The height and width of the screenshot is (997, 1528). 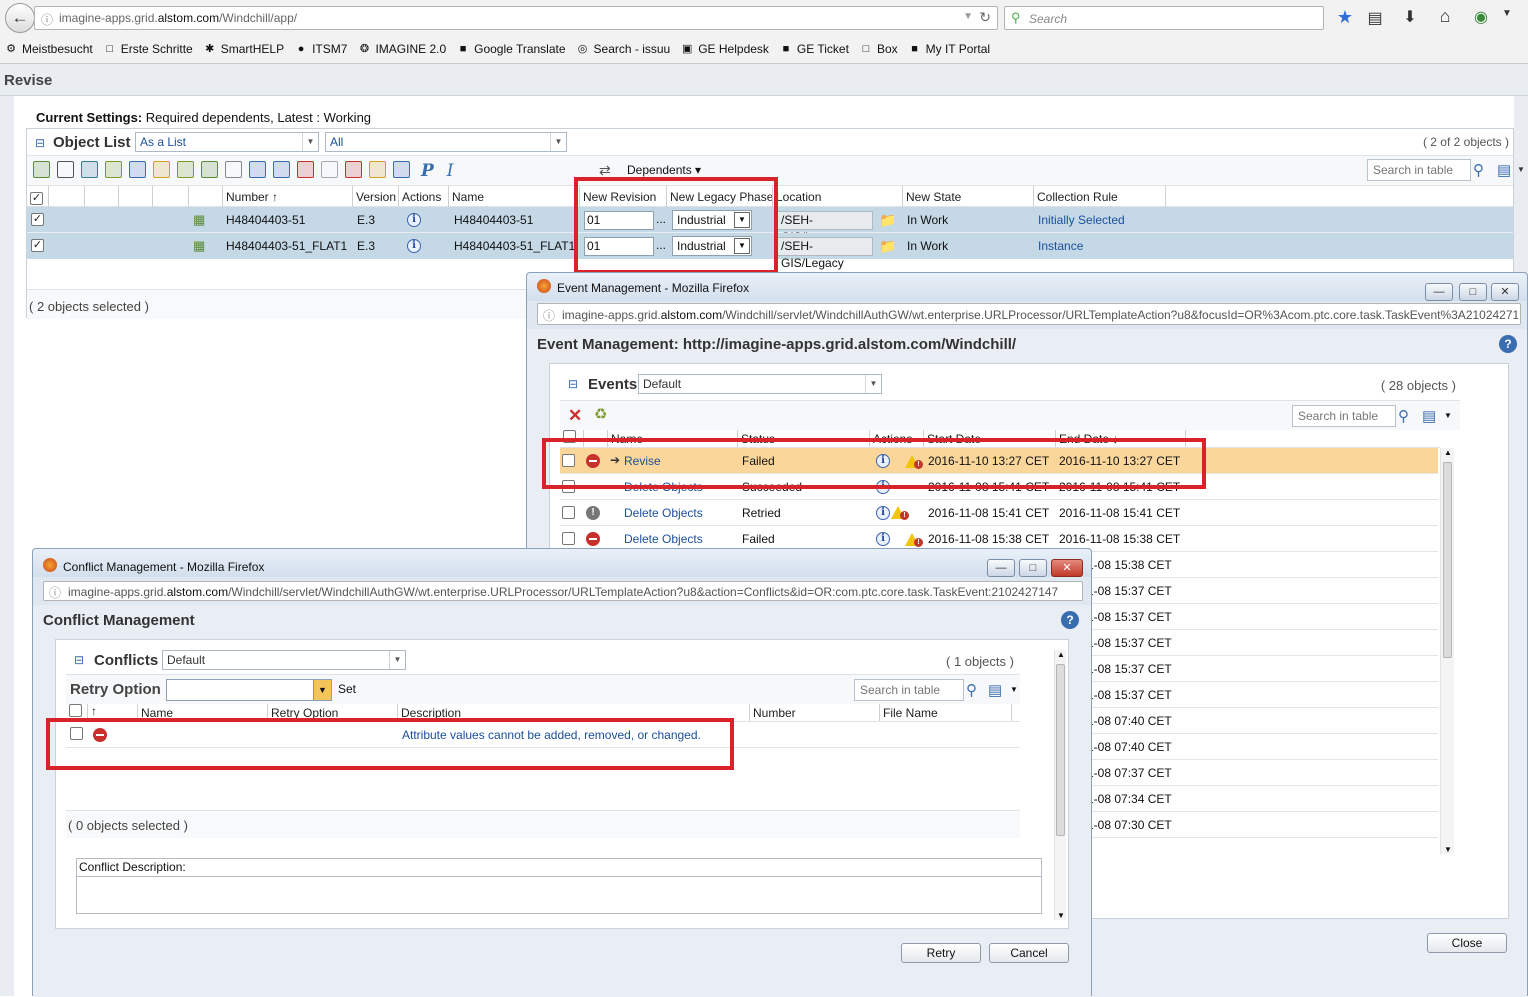 I want to click on bookmark-item: ■ My IT Portal, so click(x=949, y=49).